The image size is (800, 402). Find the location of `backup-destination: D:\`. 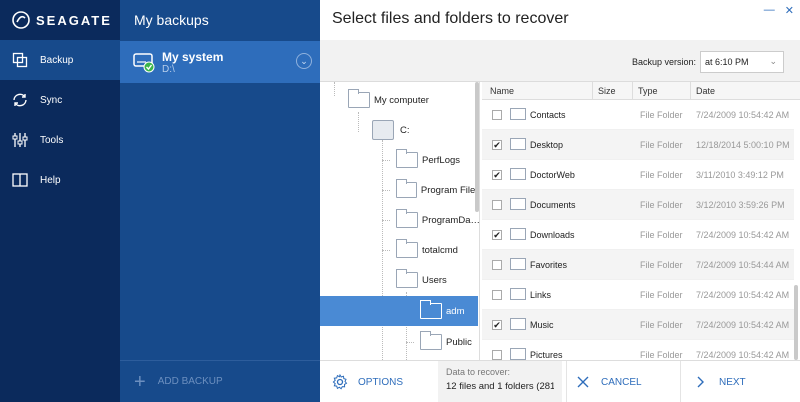

backup-destination: D:\ is located at coordinates (168, 69).